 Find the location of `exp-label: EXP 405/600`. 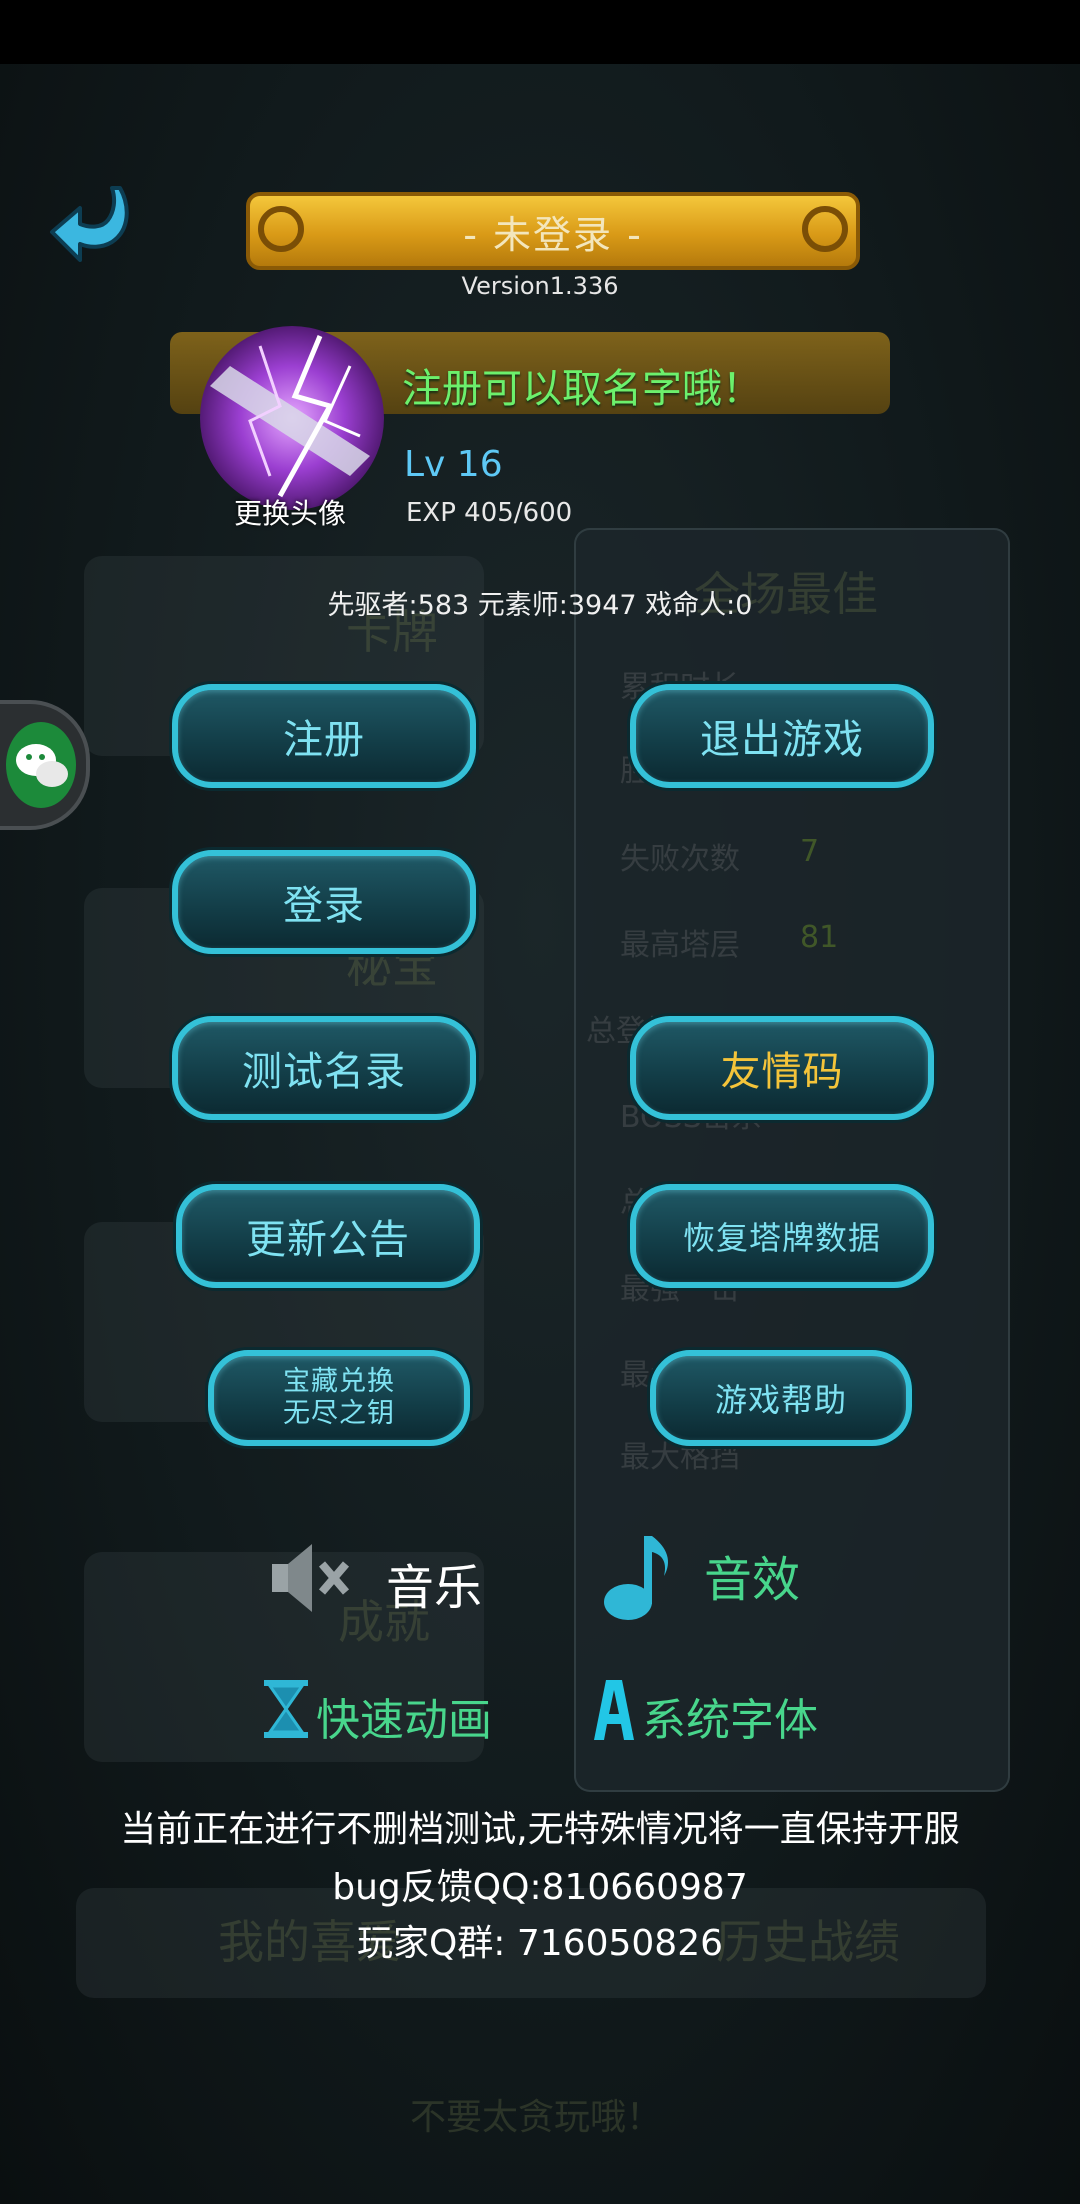

exp-label: EXP 405/600 is located at coordinates (489, 513).